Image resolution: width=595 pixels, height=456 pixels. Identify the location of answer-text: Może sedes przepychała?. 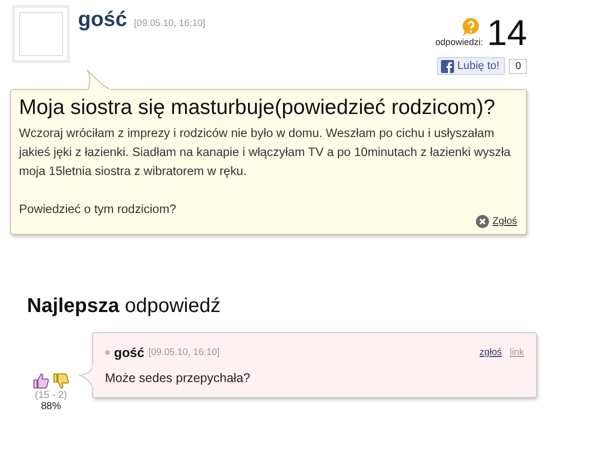
(178, 378).